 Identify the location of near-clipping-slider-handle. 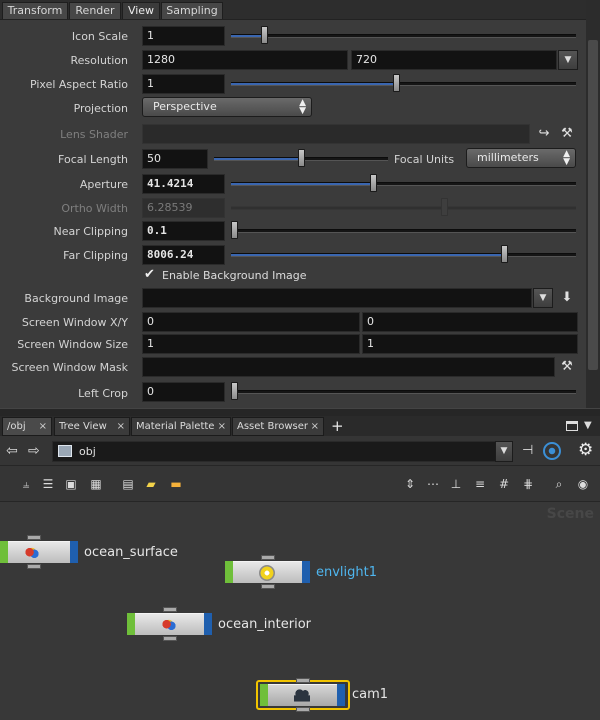
(234, 230).